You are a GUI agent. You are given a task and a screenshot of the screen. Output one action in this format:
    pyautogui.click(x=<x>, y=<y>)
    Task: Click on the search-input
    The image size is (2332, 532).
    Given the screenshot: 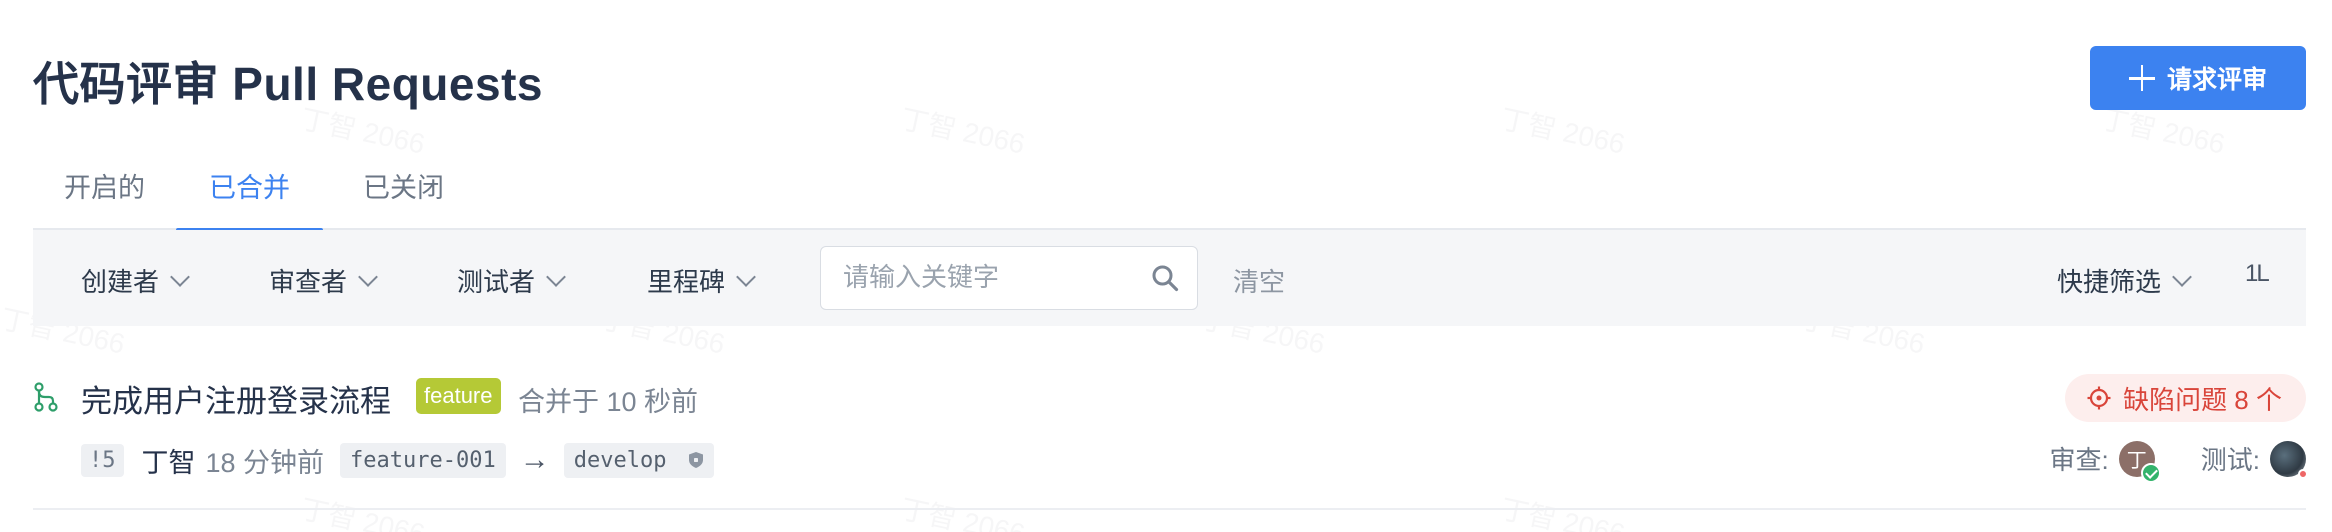 What is the action you would take?
    pyautogui.click(x=993, y=277)
    